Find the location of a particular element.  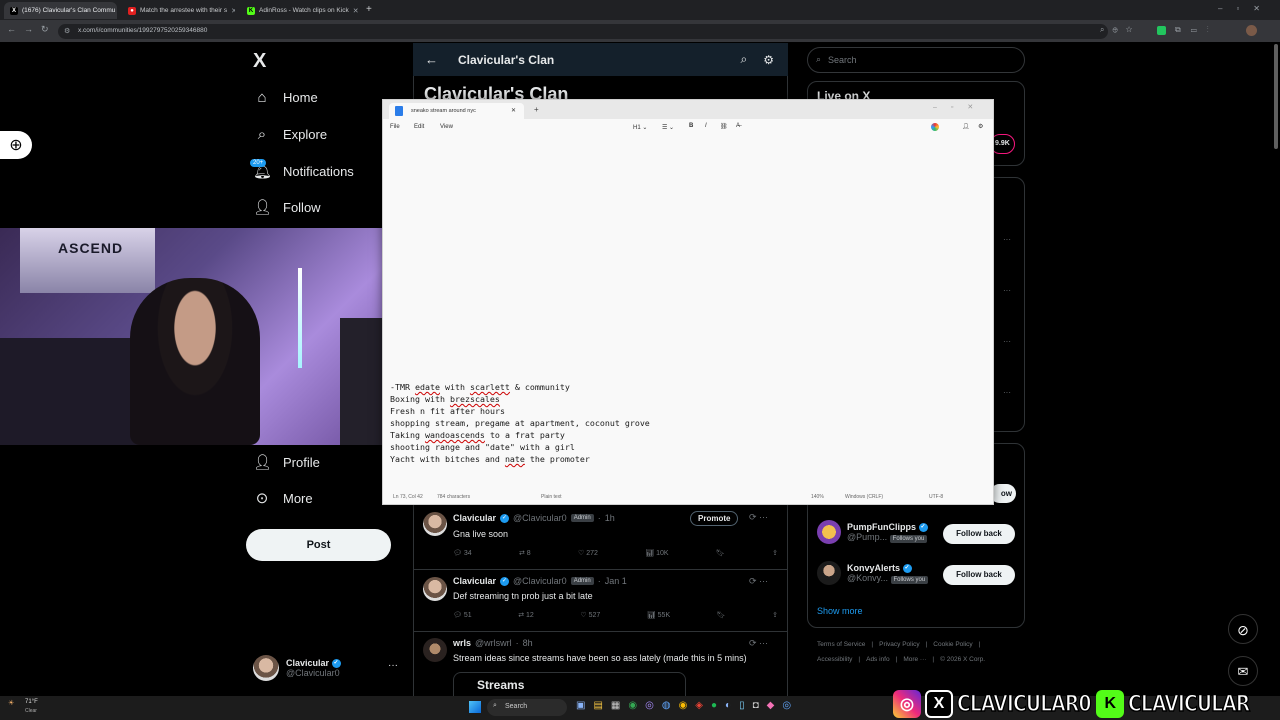

weather-icon: ☀ is located at coordinates (11, 703).